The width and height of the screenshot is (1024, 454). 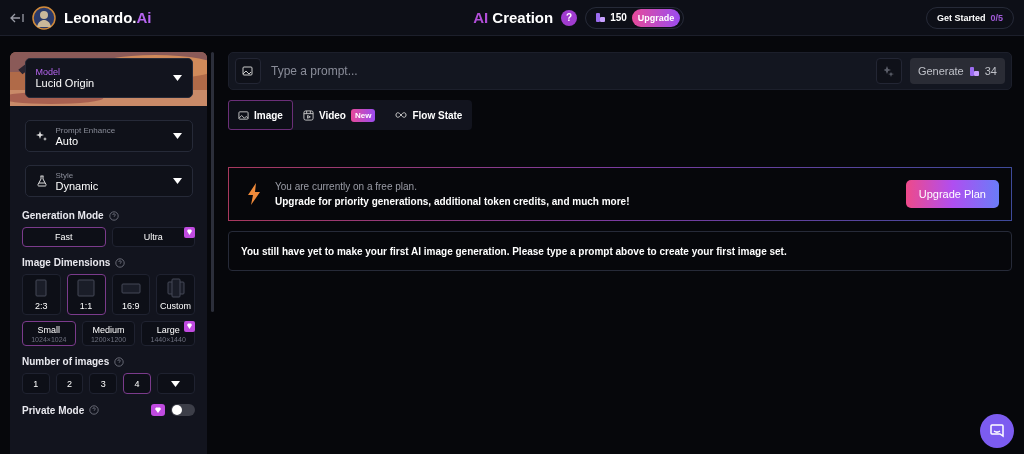 I want to click on ratio-option: 2:3, so click(x=41, y=294).